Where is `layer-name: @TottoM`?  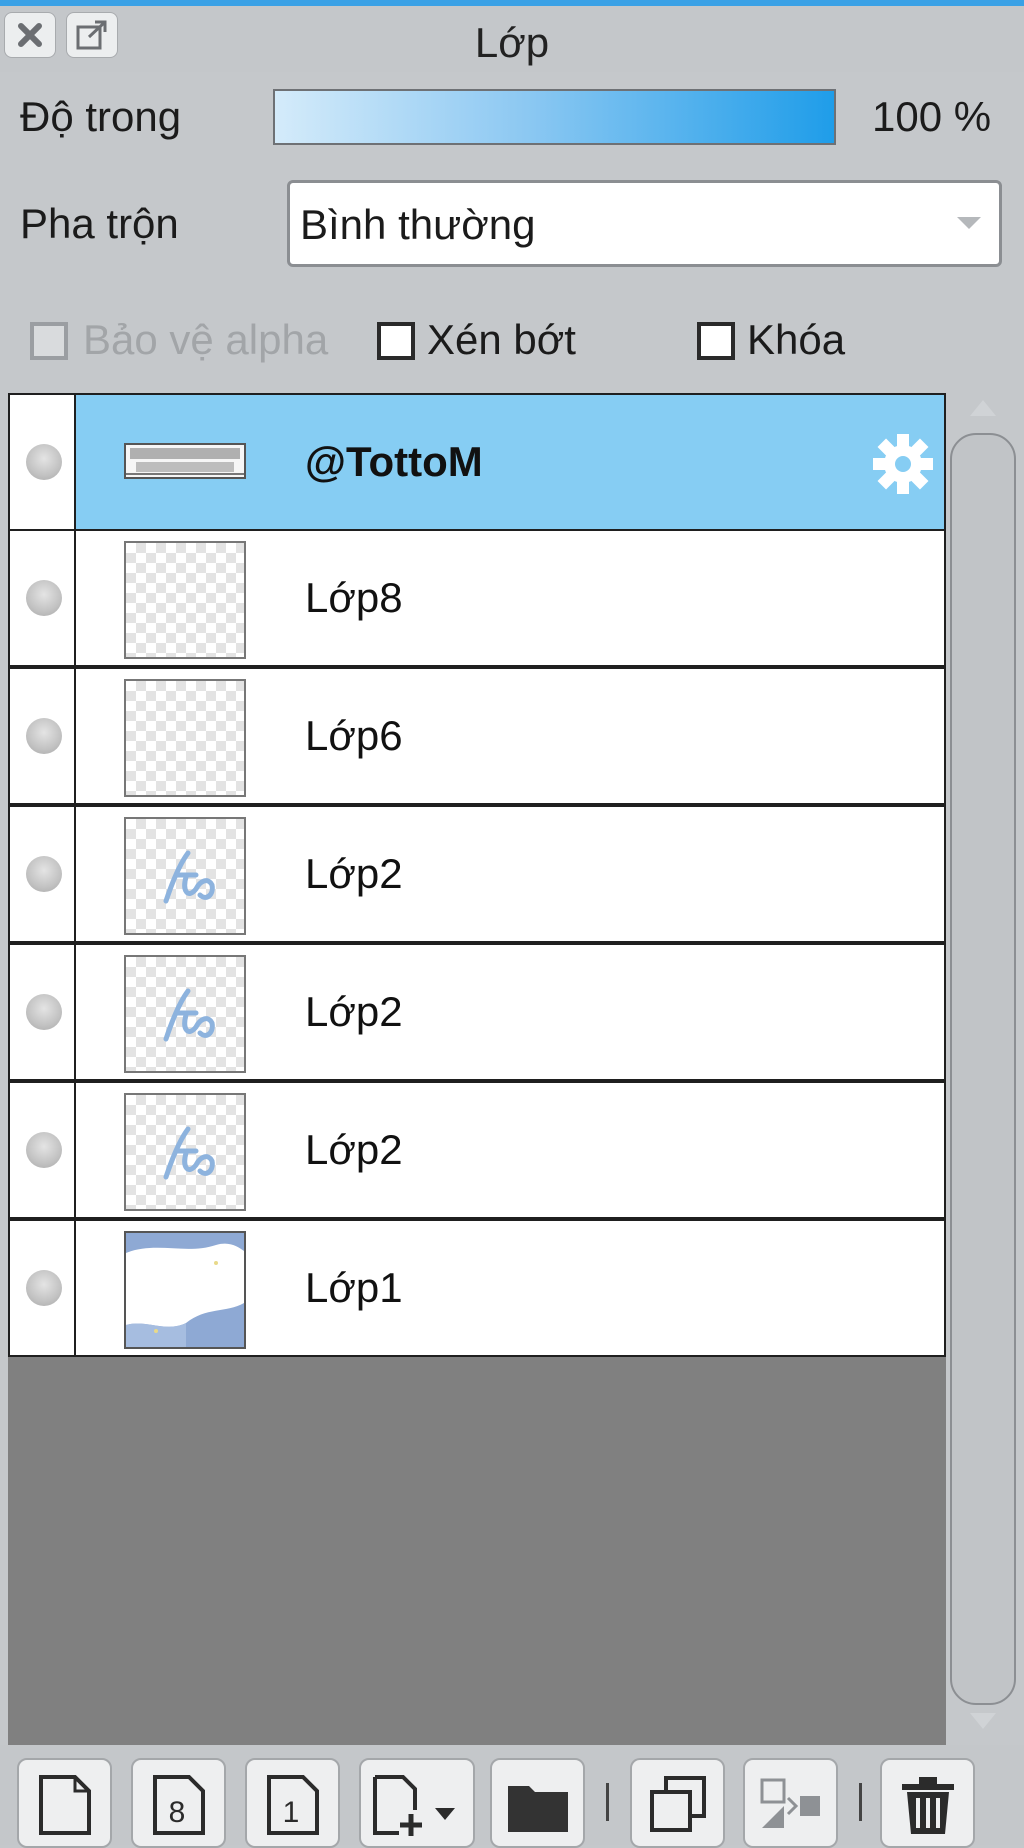
layer-name: @TottoM is located at coordinates (394, 461).